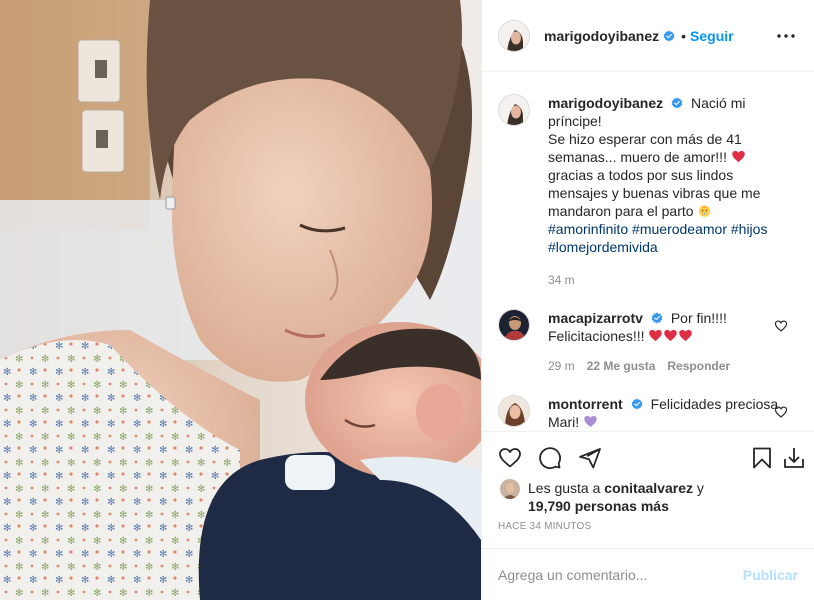 The image size is (814, 600). Describe the element at coordinates (595, 318) in the screenshot. I see `comment-username: macapizarrotv` at that location.